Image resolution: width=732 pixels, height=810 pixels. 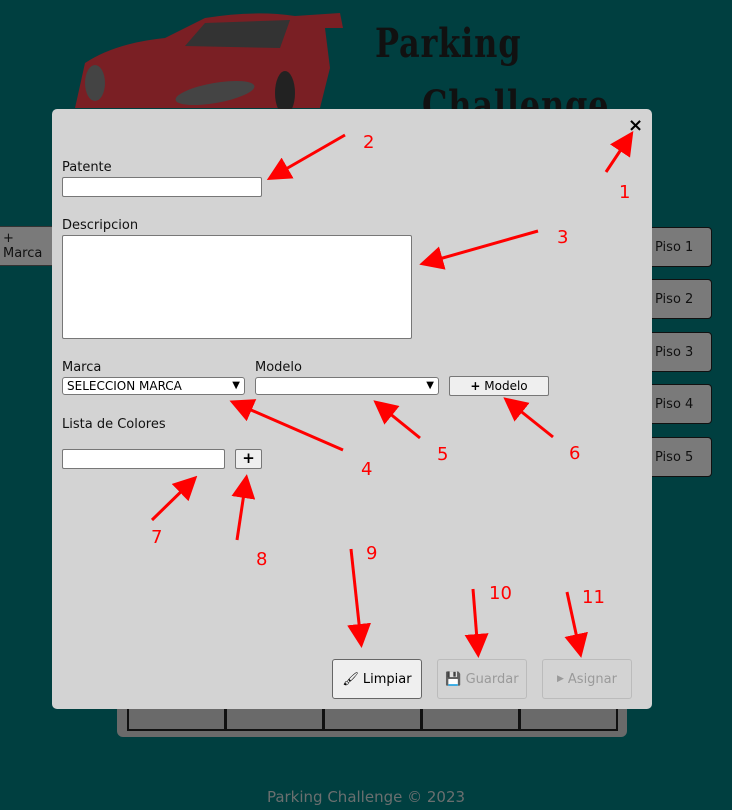 What do you see at coordinates (453, 679) in the screenshot?
I see `save-icon: 💾` at bounding box center [453, 679].